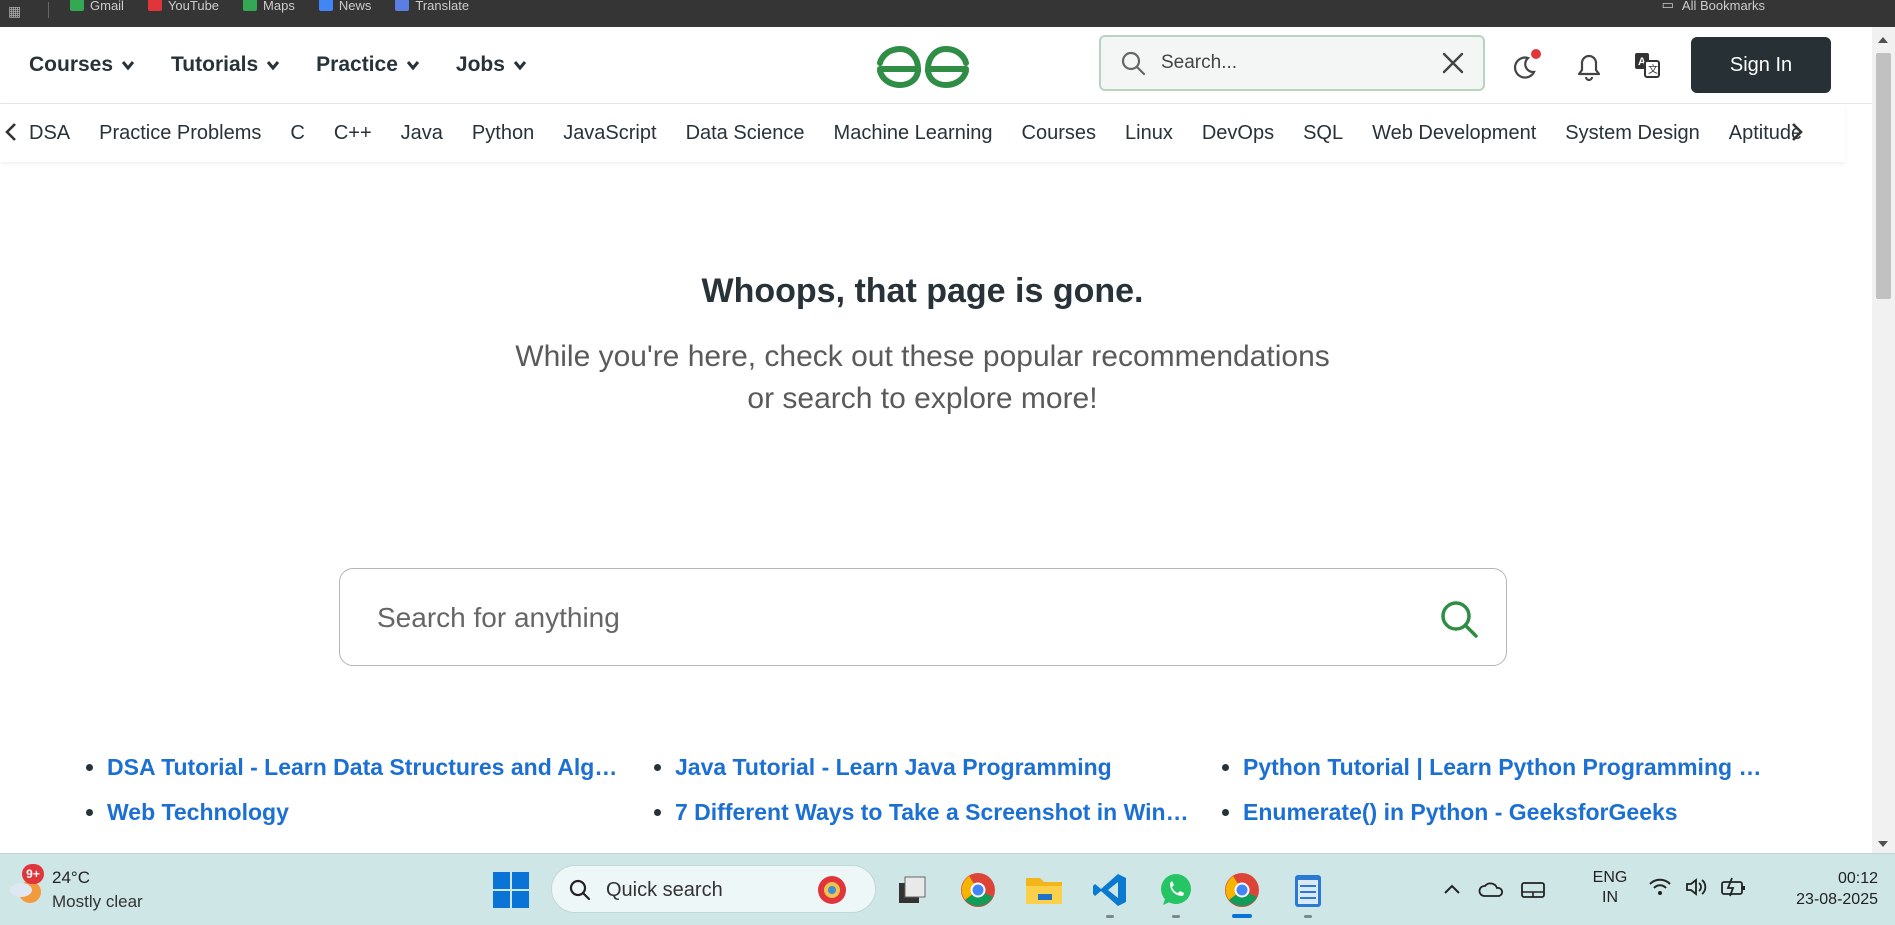  What do you see at coordinates (745, 133) in the screenshot?
I see `category-item: Data Science` at bounding box center [745, 133].